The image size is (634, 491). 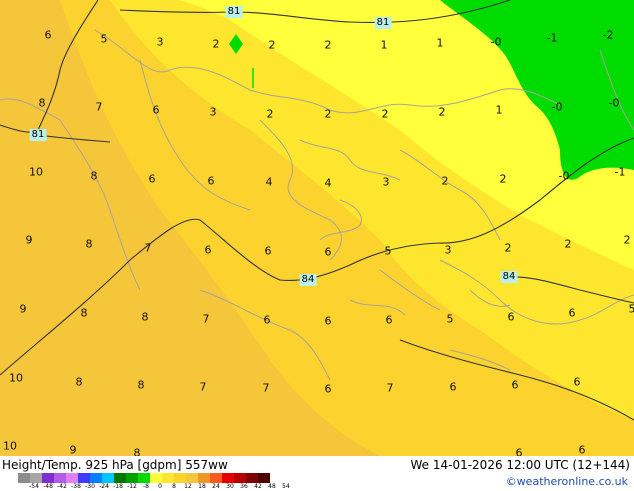 What do you see at coordinates (258, 487) in the screenshot?
I see `legend-tick: 42` at bounding box center [258, 487].